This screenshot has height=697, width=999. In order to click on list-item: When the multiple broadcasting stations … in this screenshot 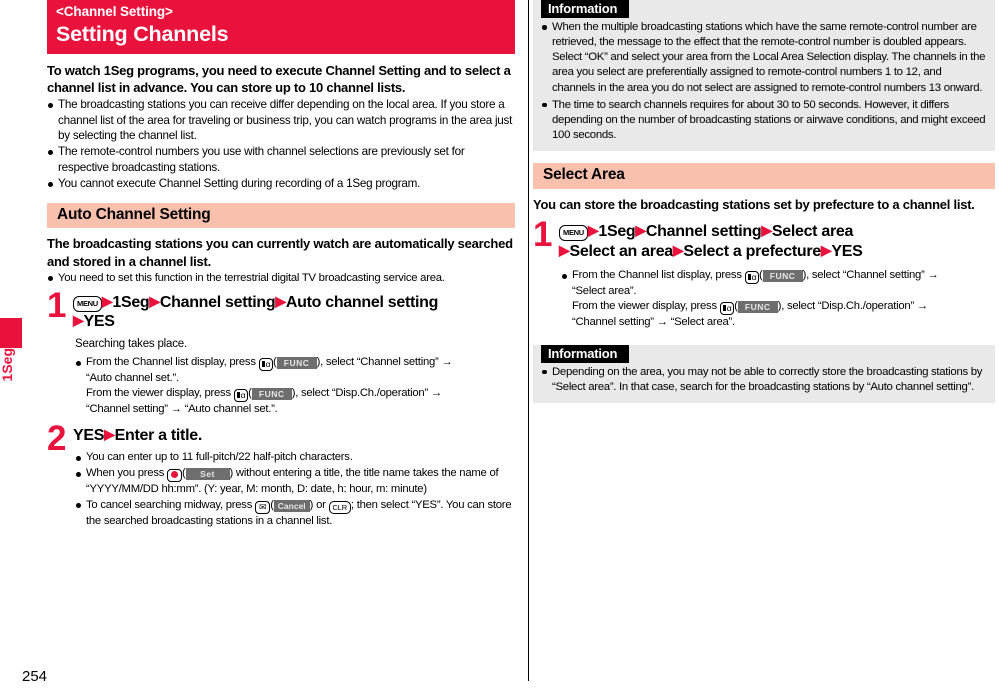, I will do `click(764, 58)`.